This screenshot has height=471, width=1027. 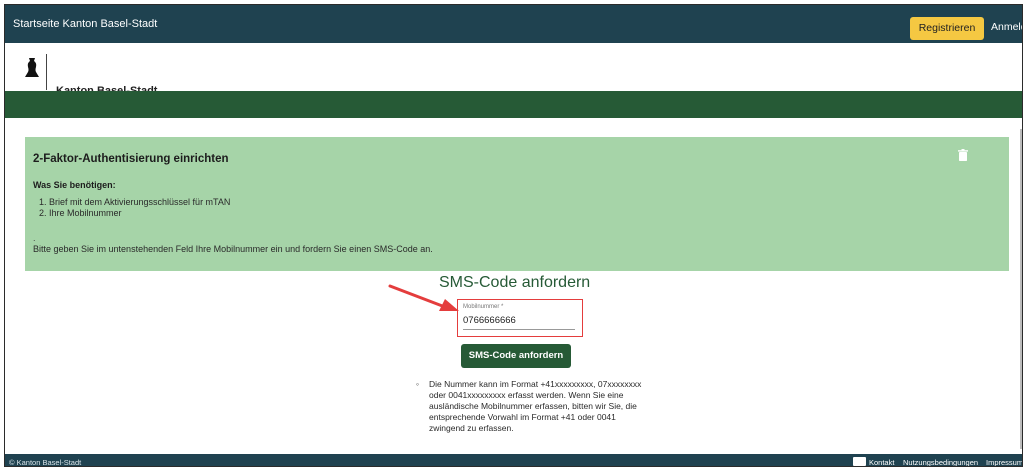 I want to click on info-heading: 2-Faktor-Authentisierung einrichten, so click(x=131, y=159).